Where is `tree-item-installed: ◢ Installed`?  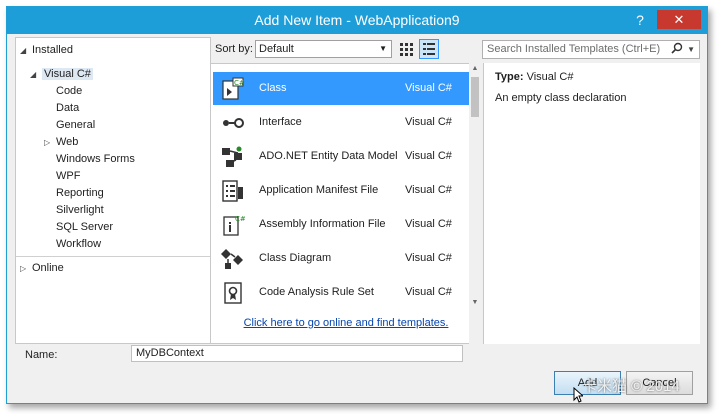
tree-item-installed: ◢ Installed is located at coordinates (46, 50).